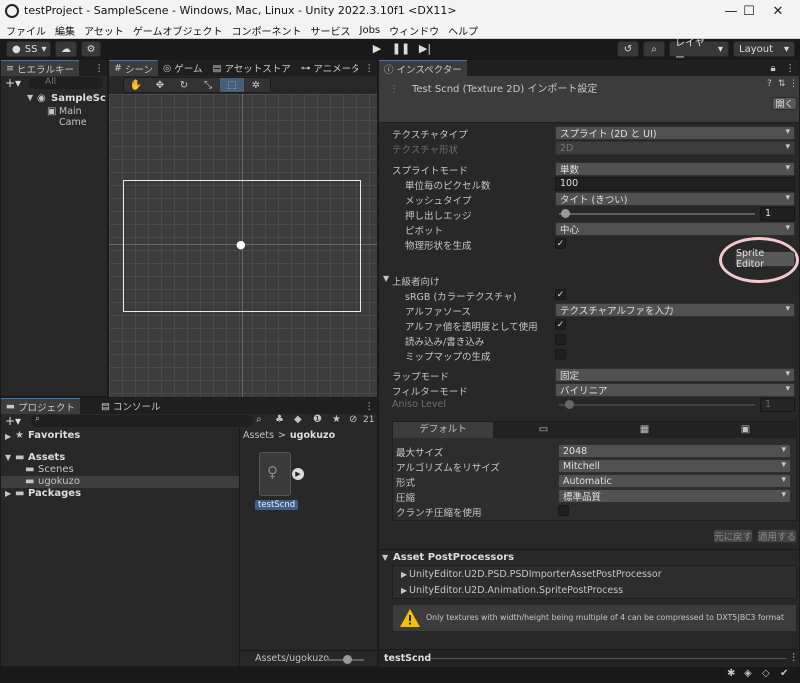  Describe the element at coordinates (560, 354) in the screenshot. I see `mipmaps-checkbox` at that location.